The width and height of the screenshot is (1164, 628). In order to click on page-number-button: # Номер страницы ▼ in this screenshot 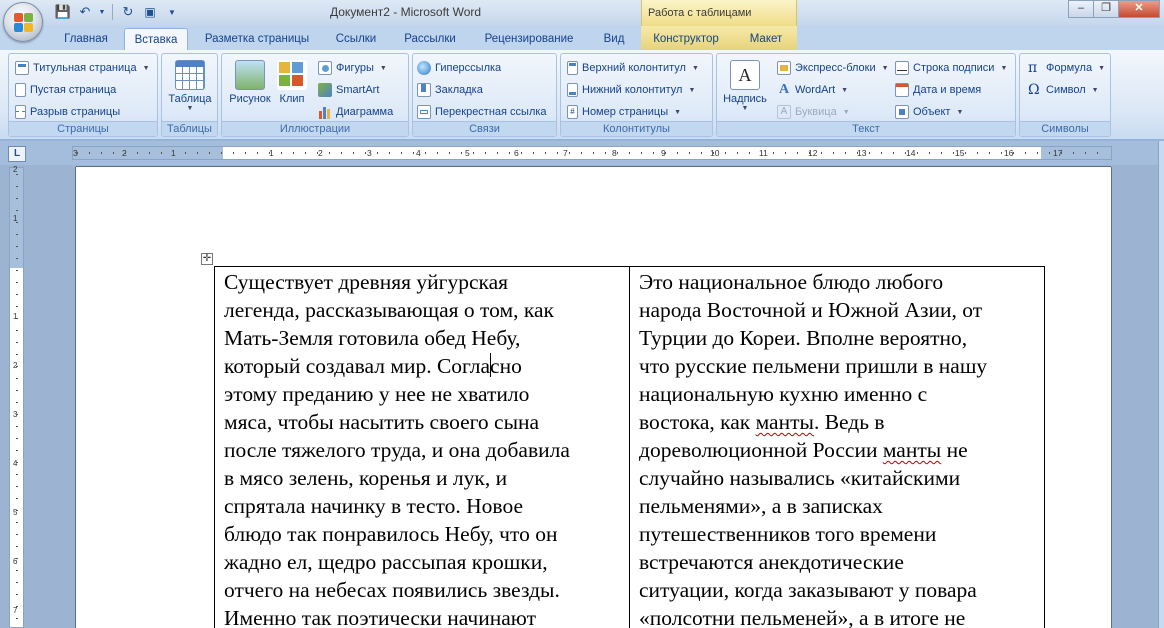, I will do `click(624, 112)`.